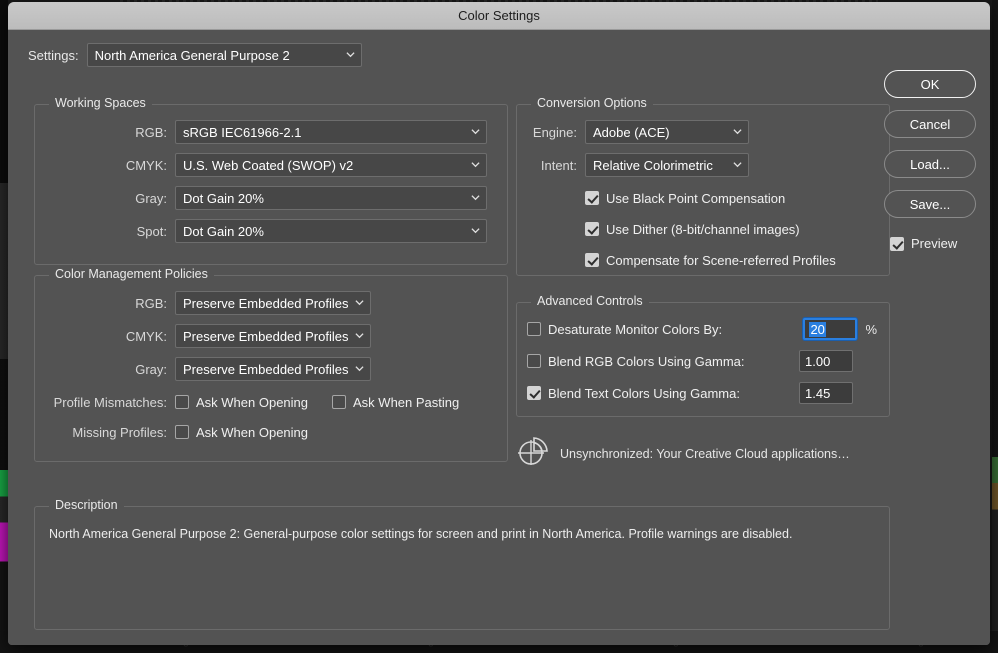 This screenshot has height=653, width=998. What do you see at coordinates (4, 326) in the screenshot?
I see `backdrop-left-thumbnail-strip` at bounding box center [4, 326].